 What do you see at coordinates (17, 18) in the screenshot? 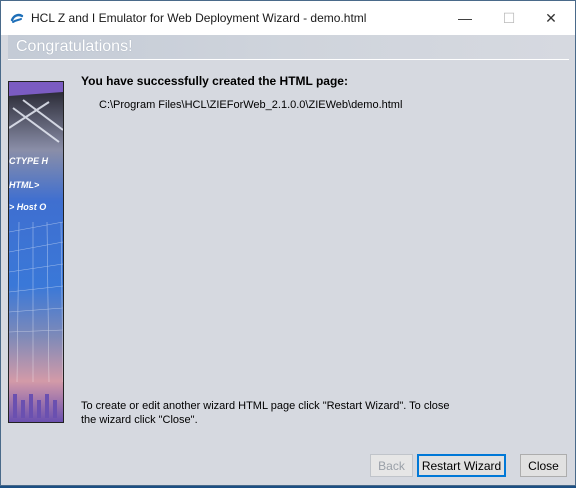
I see `app-icon` at bounding box center [17, 18].